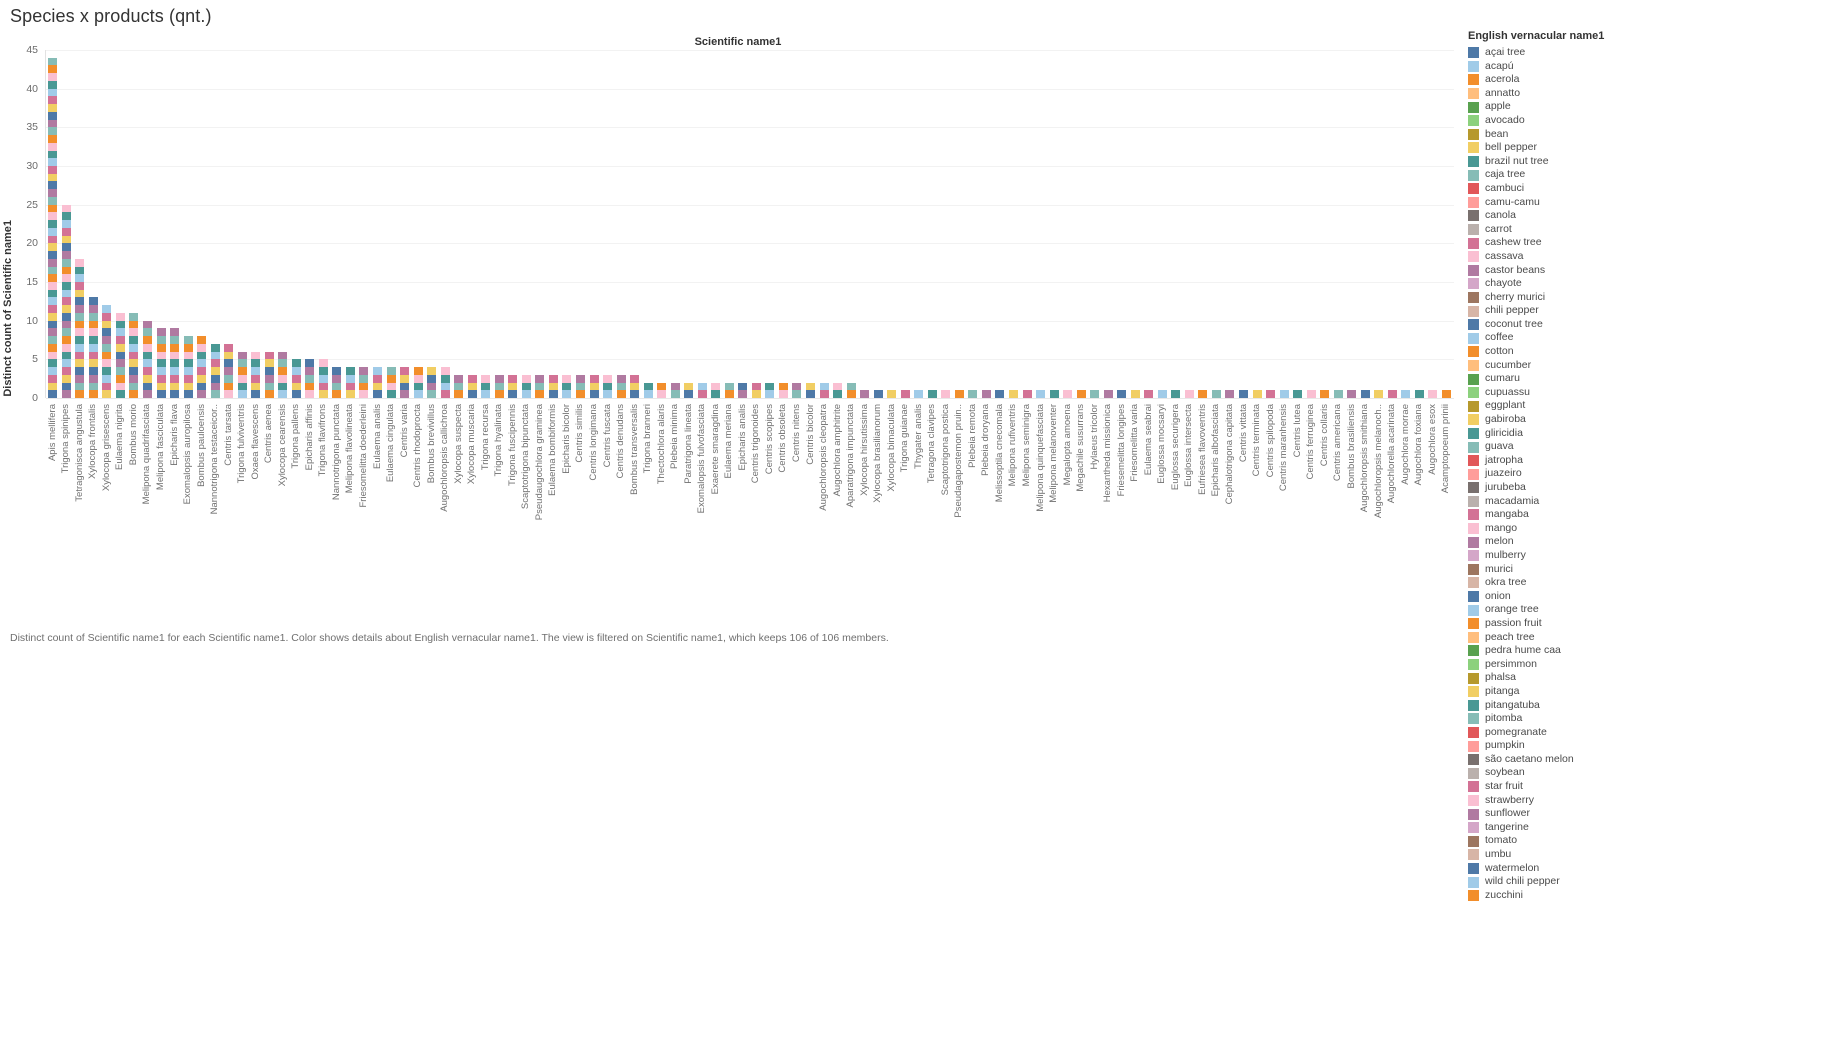 The width and height of the screenshot is (1836, 1043). What do you see at coordinates (498, 440) in the screenshot?
I see `x-axis-label: Trigona hyalinata` at bounding box center [498, 440].